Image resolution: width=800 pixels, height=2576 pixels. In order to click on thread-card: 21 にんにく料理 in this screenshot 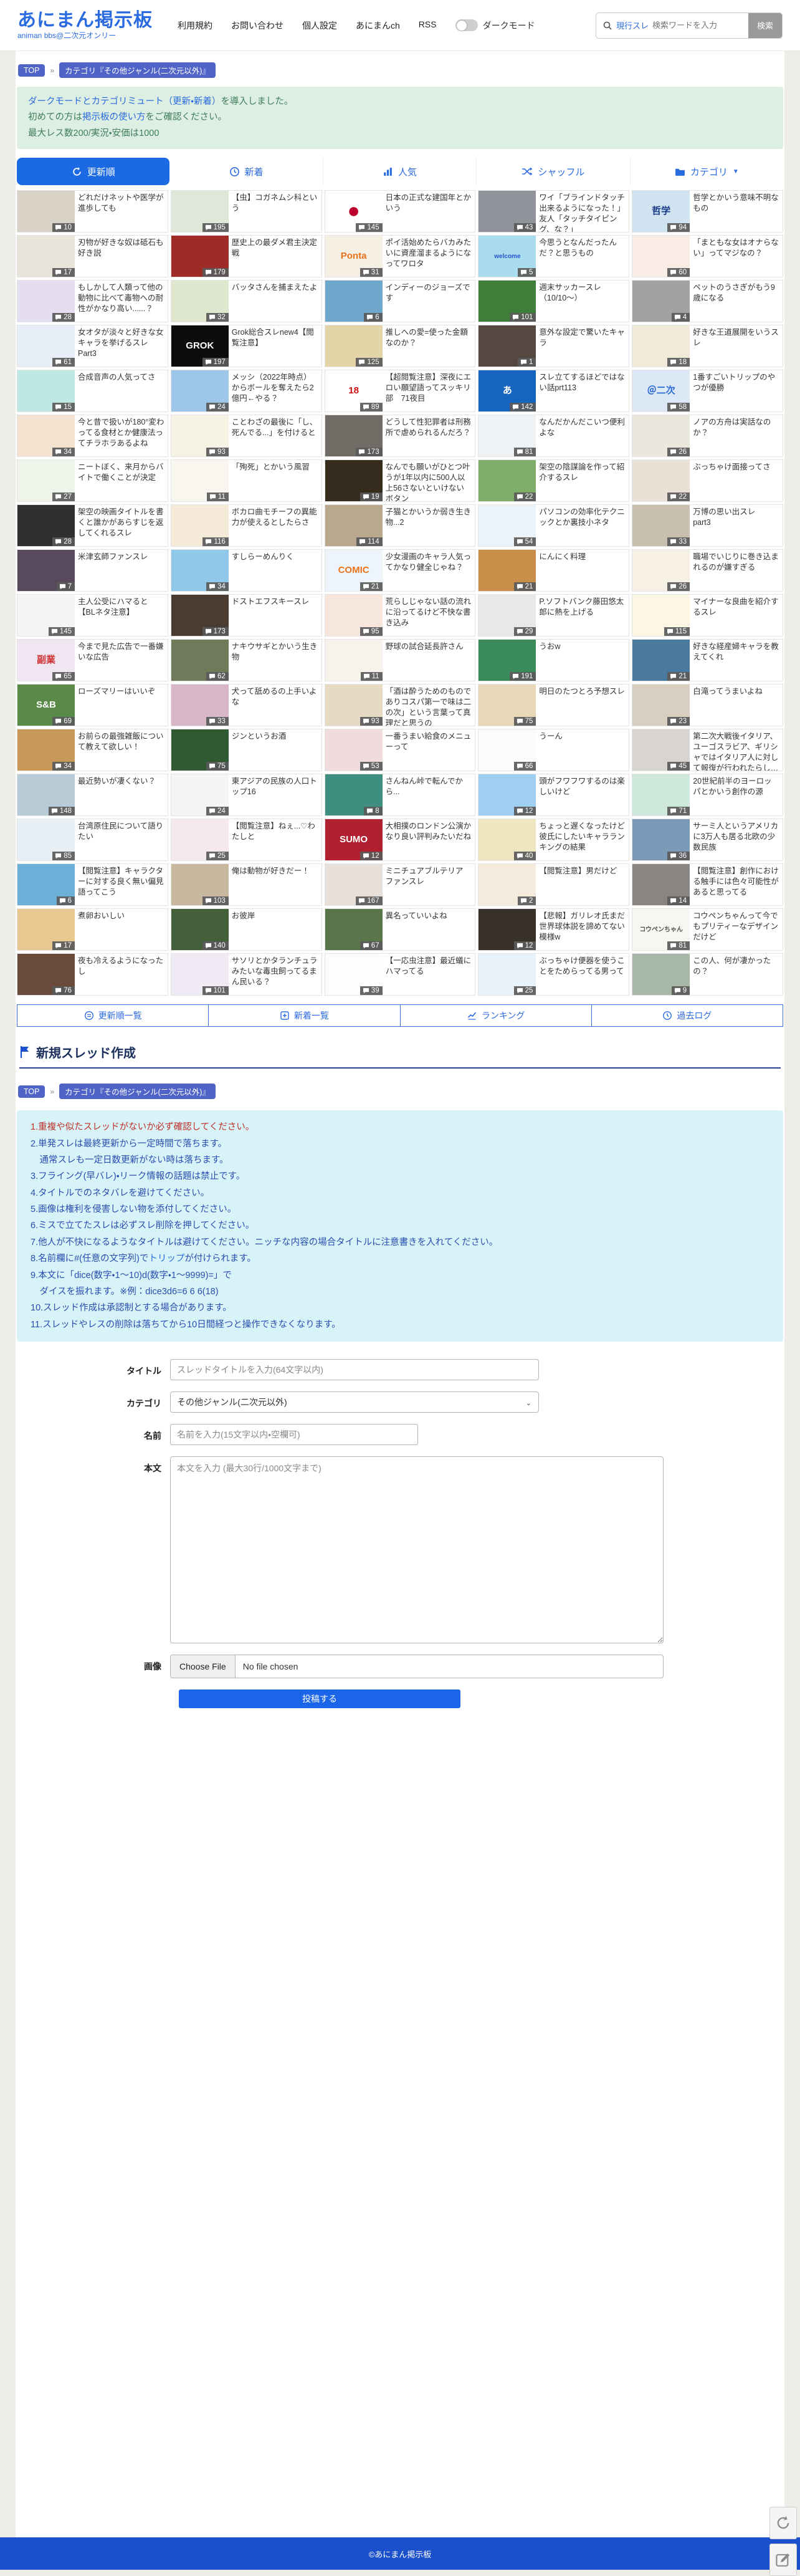, I will do `click(554, 570)`.